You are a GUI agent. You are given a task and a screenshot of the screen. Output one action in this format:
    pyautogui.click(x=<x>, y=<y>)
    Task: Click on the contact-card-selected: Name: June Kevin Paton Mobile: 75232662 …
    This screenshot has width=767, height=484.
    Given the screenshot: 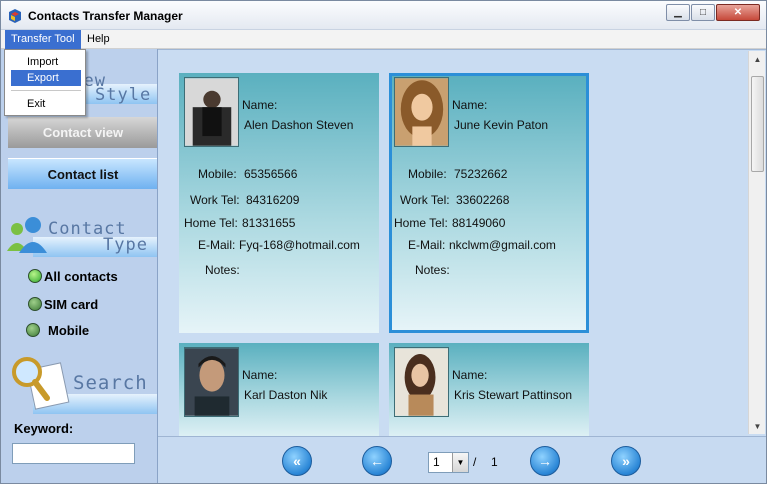 What is the action you would take?
    pyautogui.click(x=489, y=203)
    